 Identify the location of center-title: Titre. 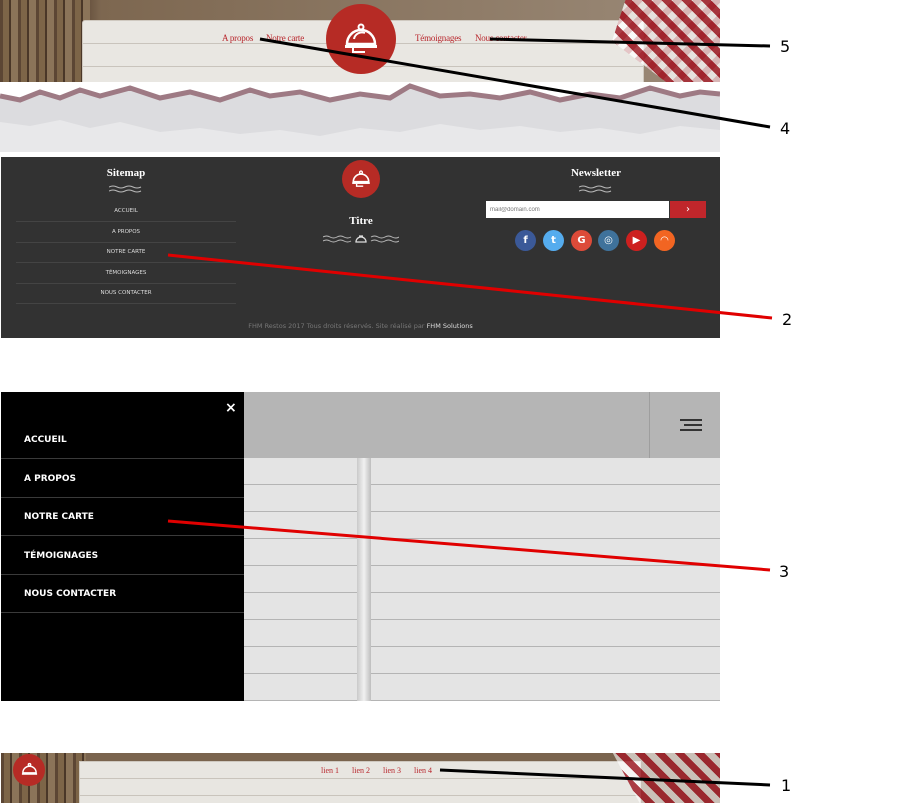
(361, 221).